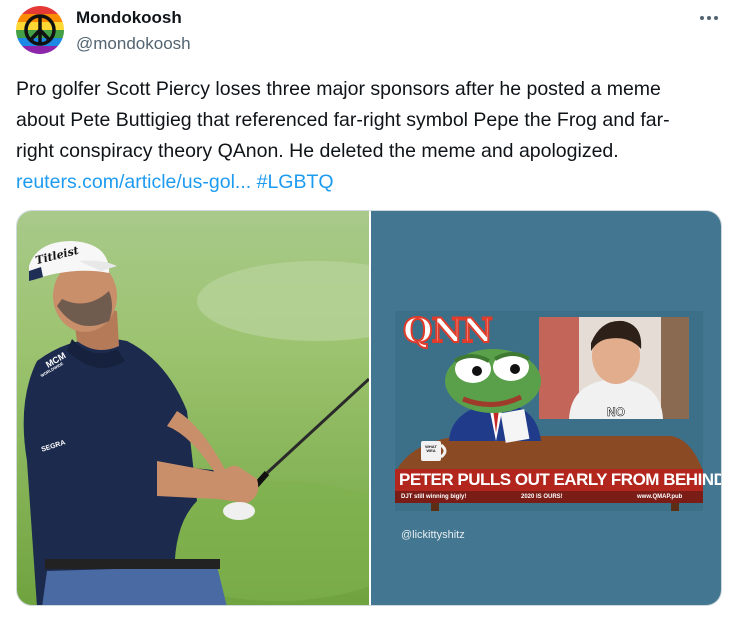 The height and width of the screenshot is (623, 730). I want to click on ticker-center: 2020 IS OURS!, so click(542, 497).